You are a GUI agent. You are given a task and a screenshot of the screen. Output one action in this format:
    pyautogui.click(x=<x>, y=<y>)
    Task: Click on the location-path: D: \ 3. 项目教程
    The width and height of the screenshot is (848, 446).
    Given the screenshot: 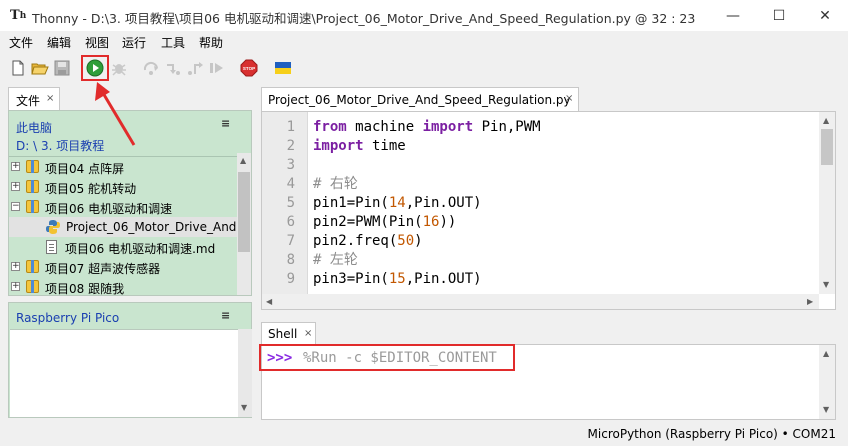 What is the action you would take?
    pyautogui.click(x=60, y=145)
    